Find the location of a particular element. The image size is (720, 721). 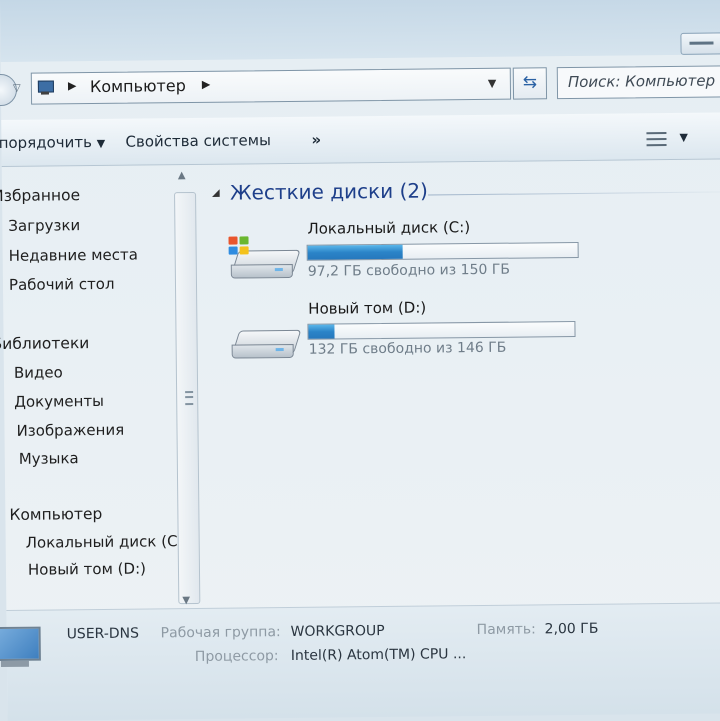

refresh-button: ⇆ is located at coordinates (530, 83).